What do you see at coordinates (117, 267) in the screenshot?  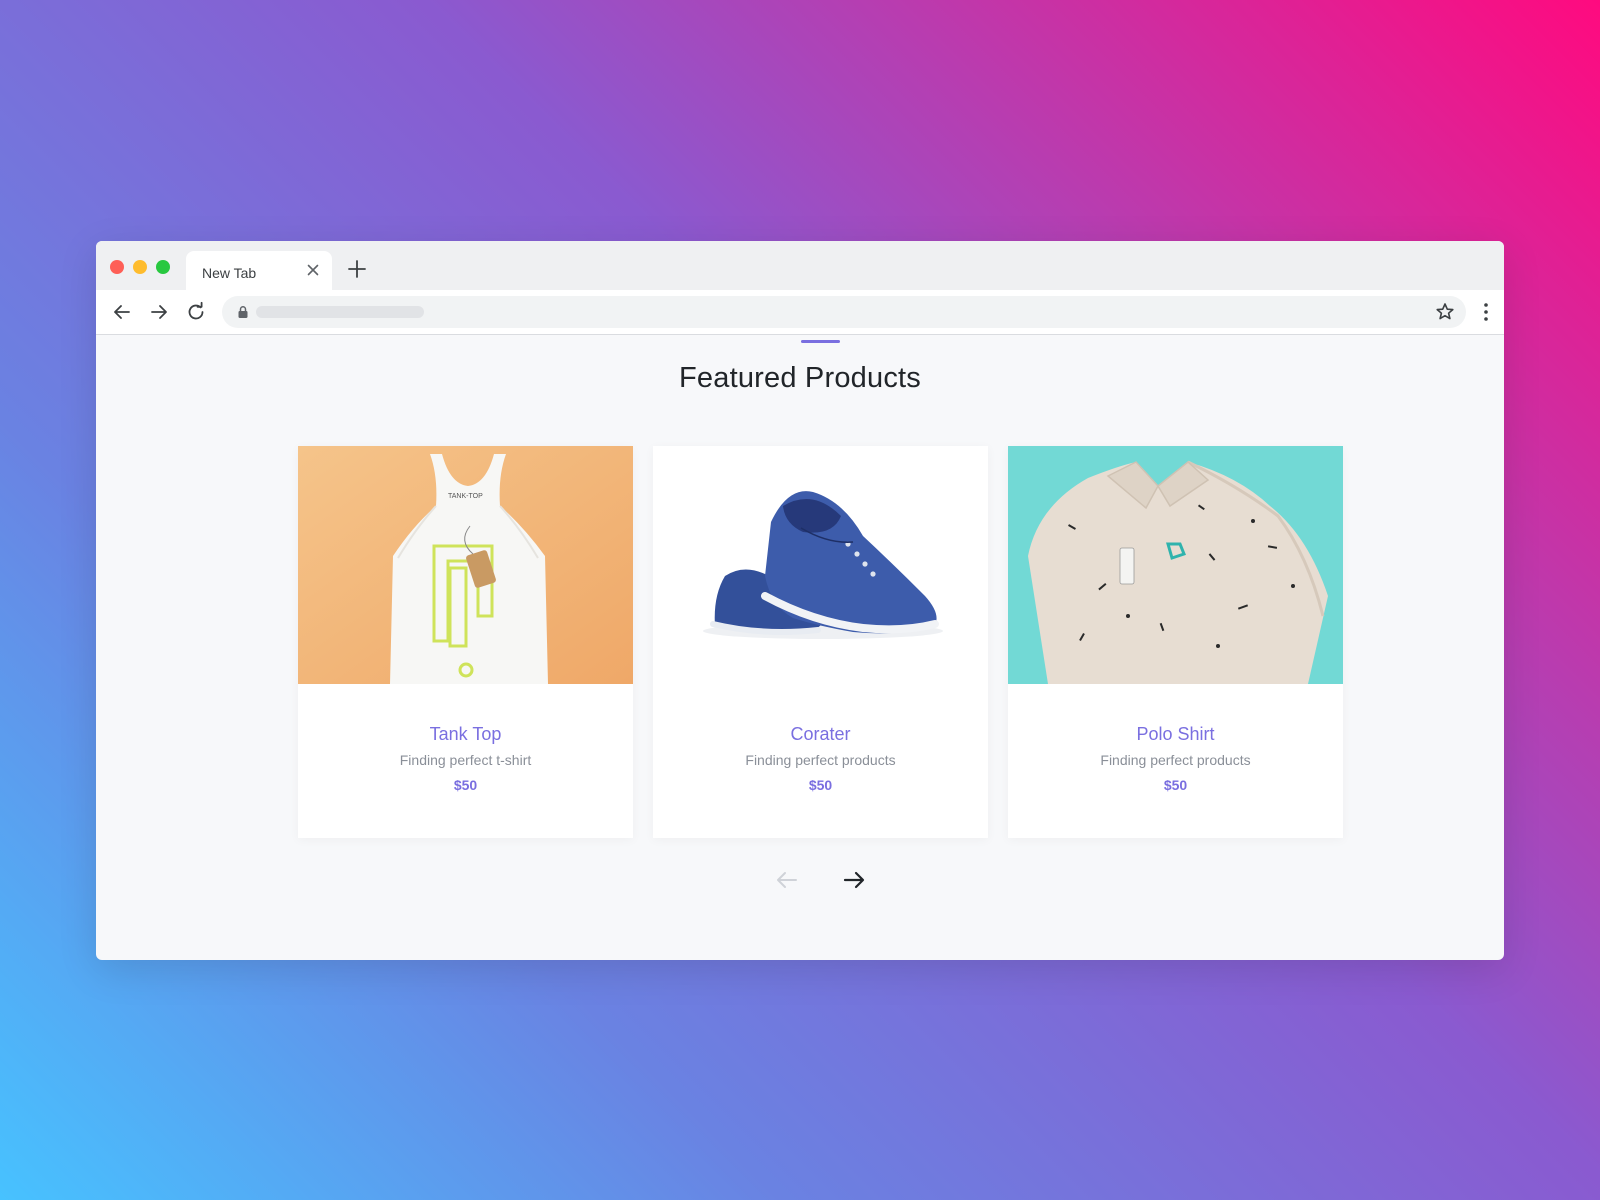 I see `window-close-button` at bounding box center [117, 267].